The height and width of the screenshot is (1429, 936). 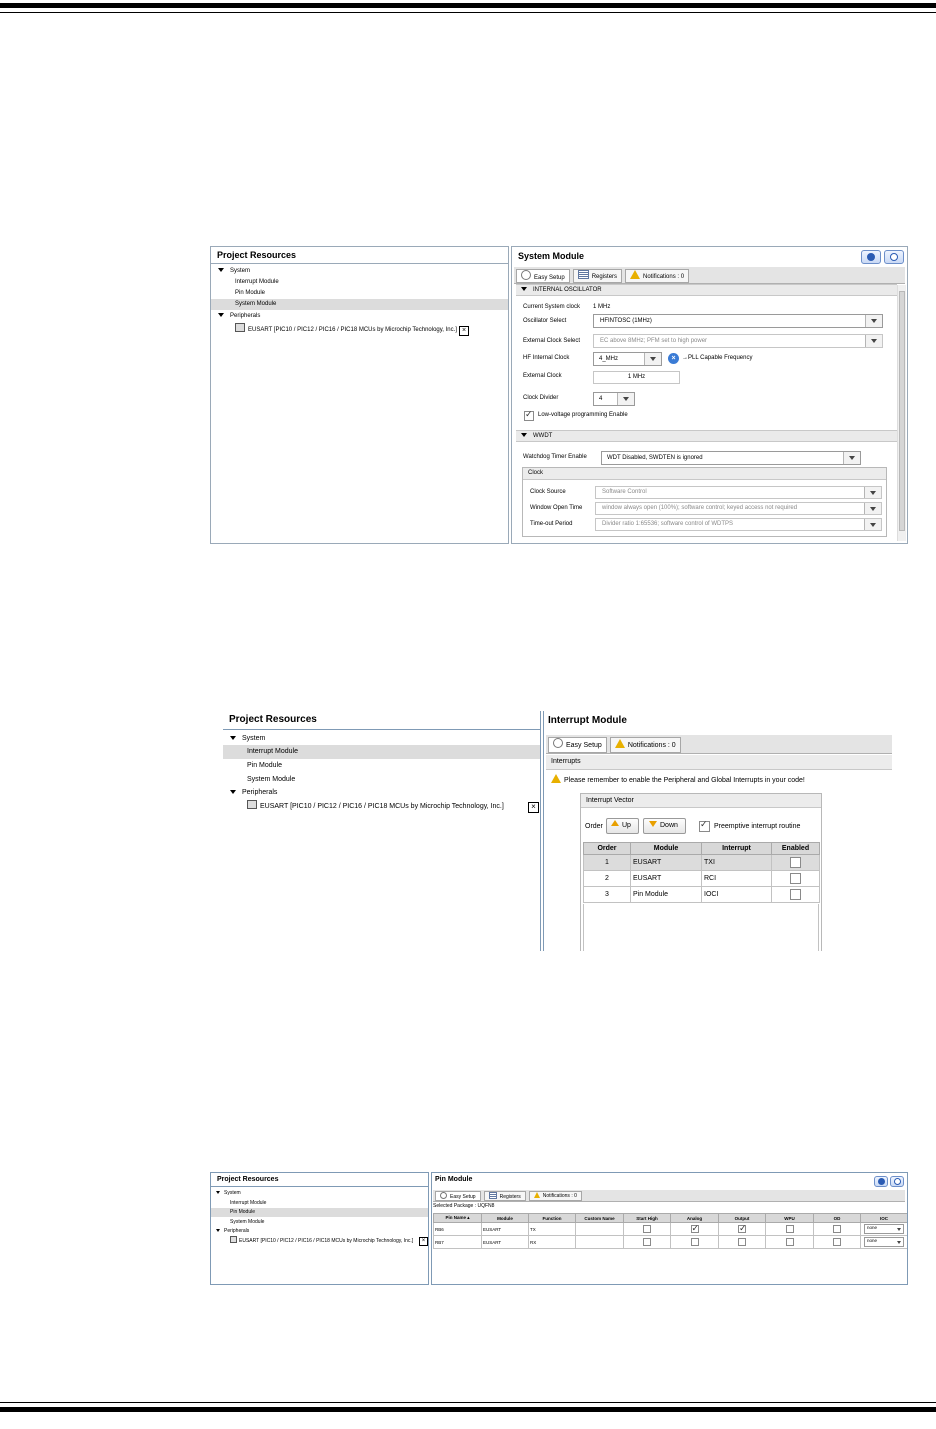 I want to click on table-row: RB7 EUSART RX none, so click(x=670, y=1242).